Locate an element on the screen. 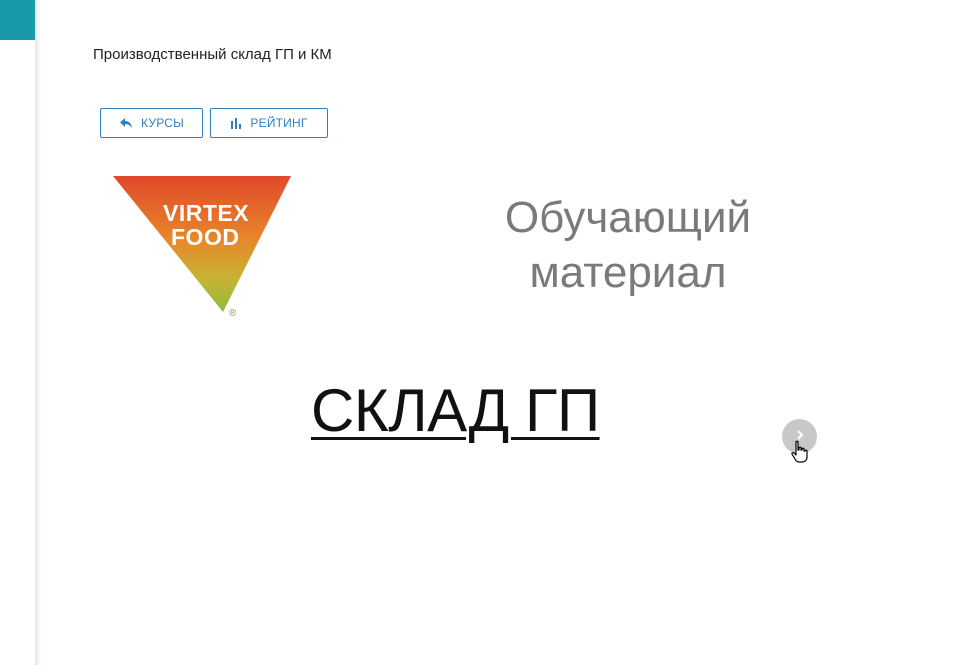 The width and height of the screenshot is (979, 665). hand-pointer-cursor-icon is located at coordinates (800, 452).